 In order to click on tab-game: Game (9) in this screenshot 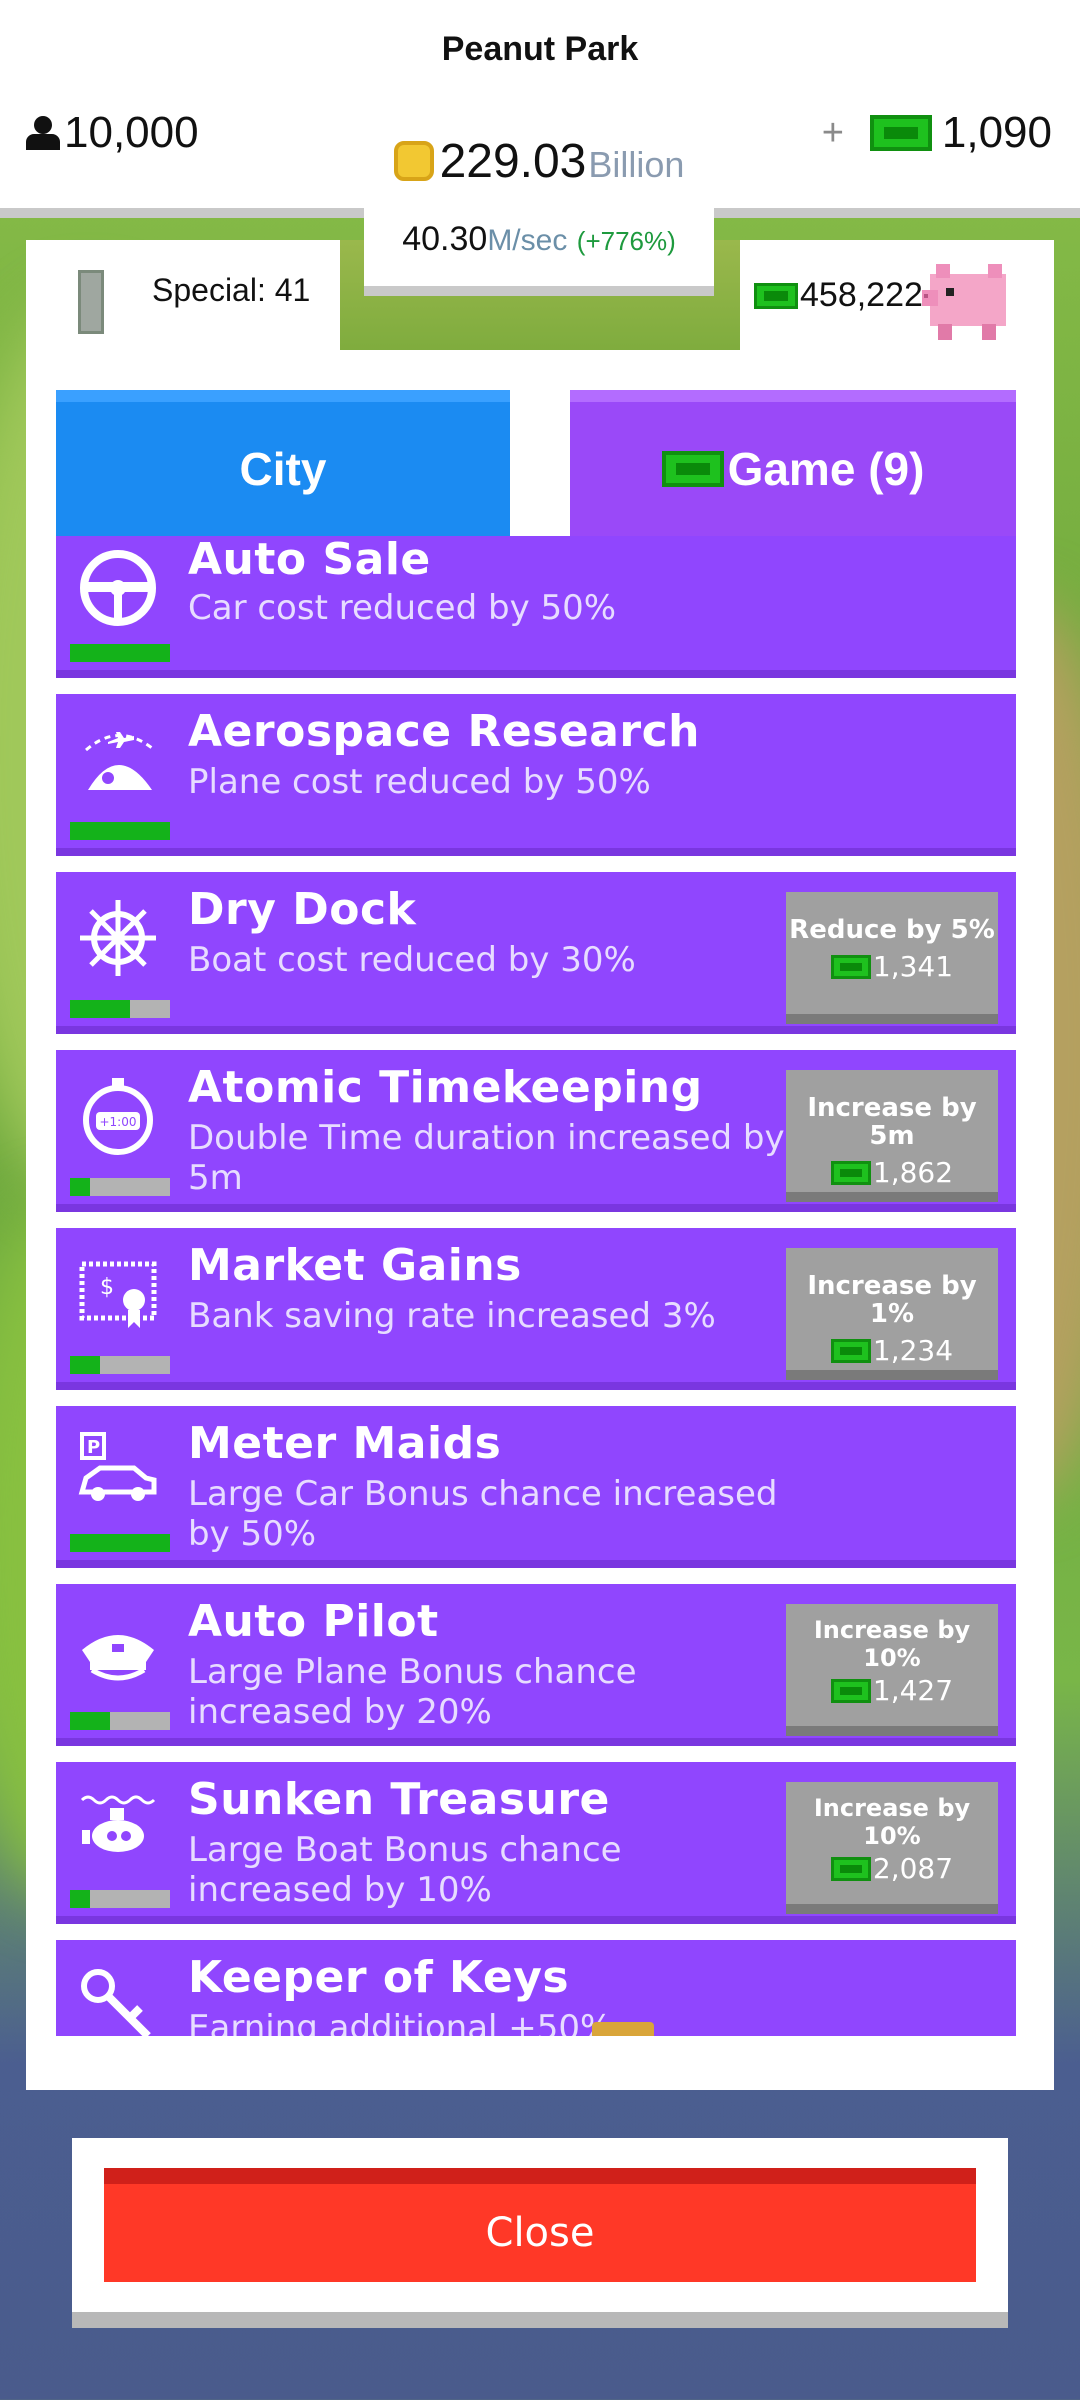, I will do `click(793, 463)`.